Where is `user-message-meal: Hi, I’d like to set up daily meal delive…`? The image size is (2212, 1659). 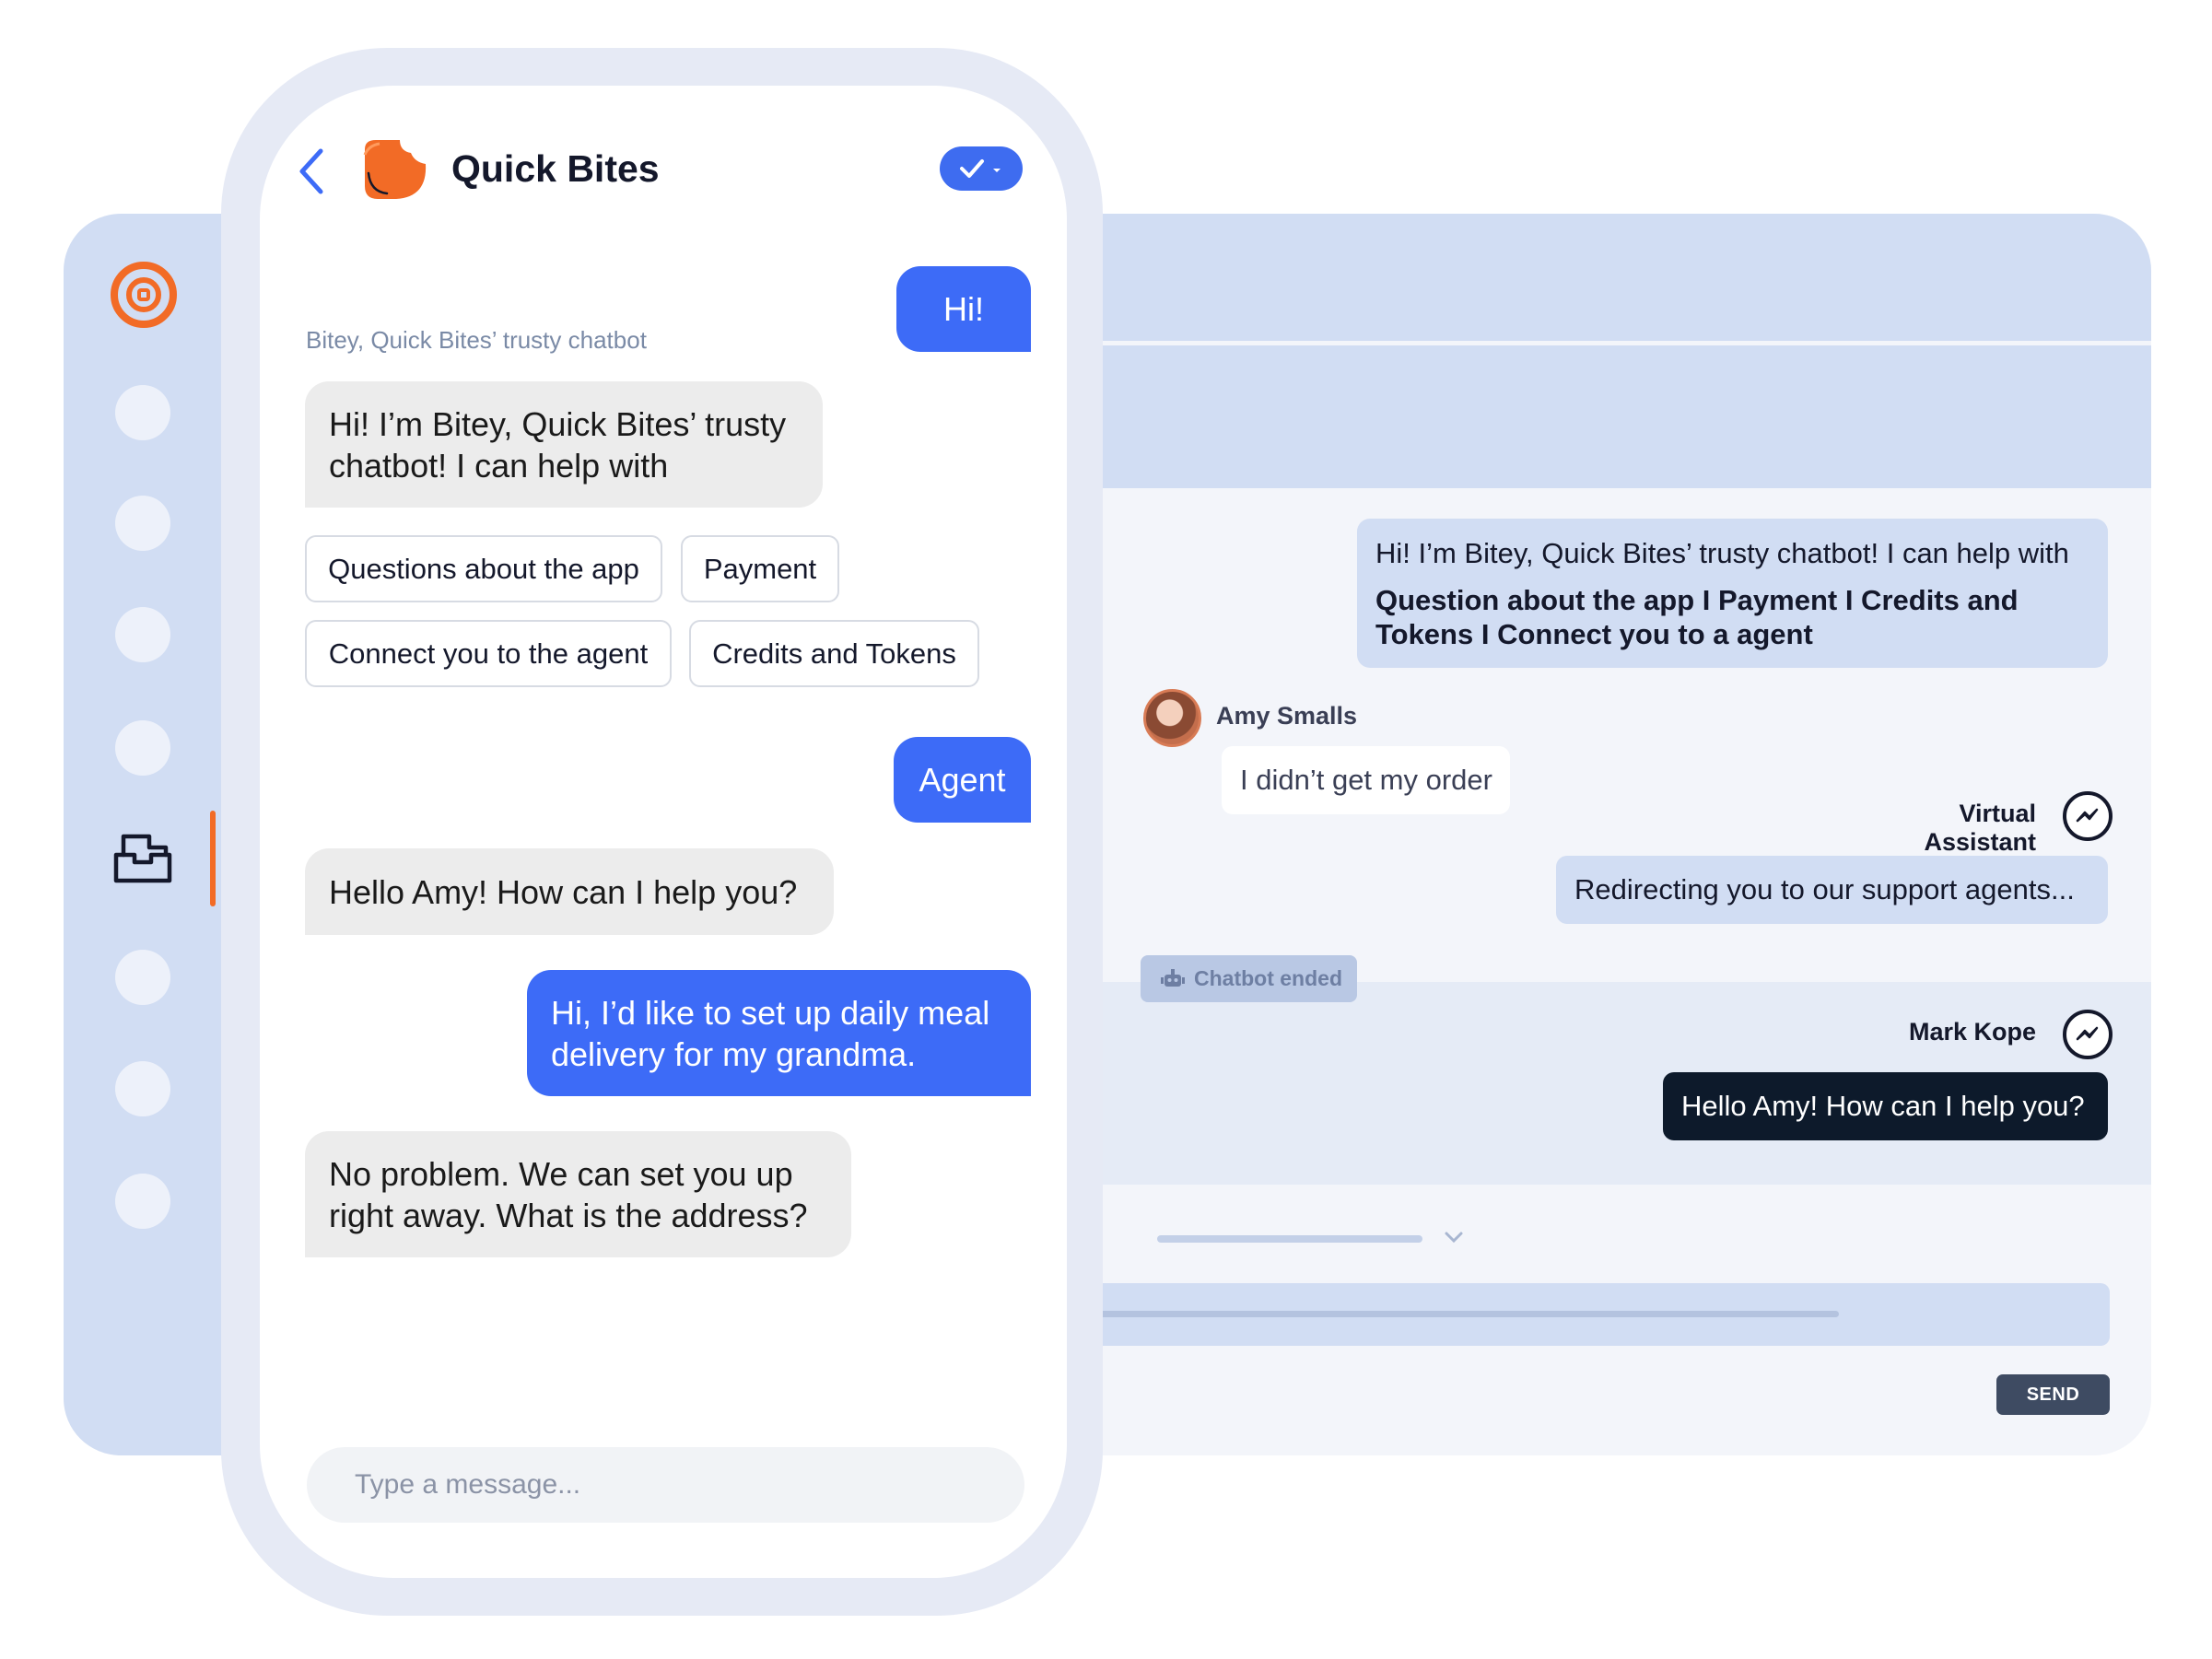
user-message-meal: Hi, I’d like to set up daily meal delive… is located at coordinates (779, 1033).